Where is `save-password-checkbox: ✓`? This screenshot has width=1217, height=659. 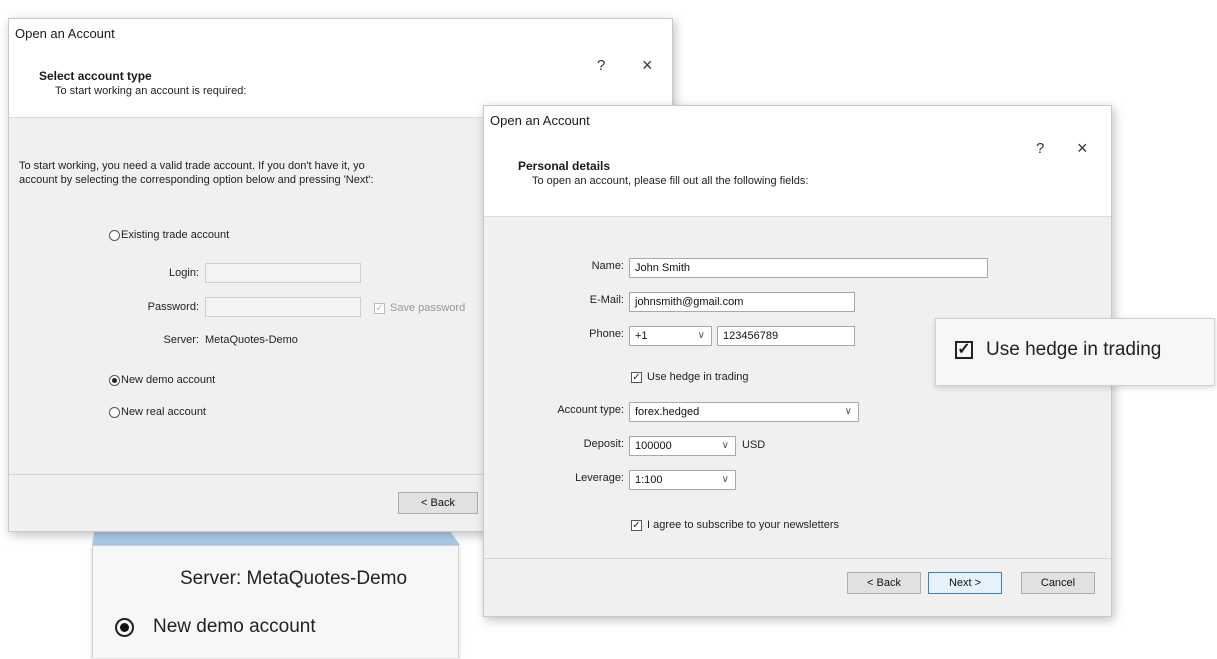 save-password-checkbox: ✓ is located at coordinates (379, 308).